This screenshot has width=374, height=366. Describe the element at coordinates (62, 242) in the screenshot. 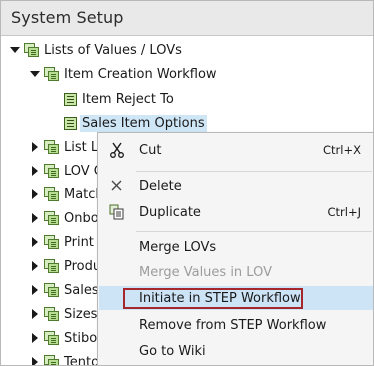

I see `tree-node: Print` at that location.